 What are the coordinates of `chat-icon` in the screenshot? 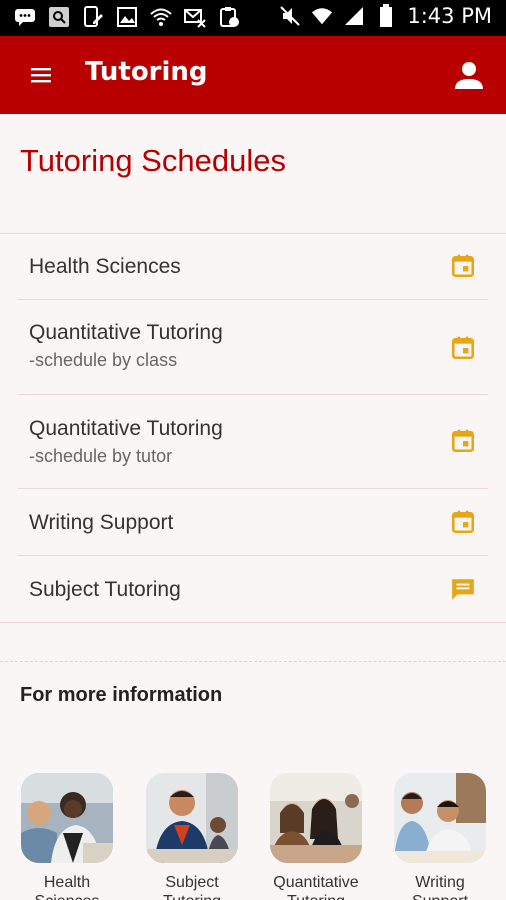 It's located at (463, 589).